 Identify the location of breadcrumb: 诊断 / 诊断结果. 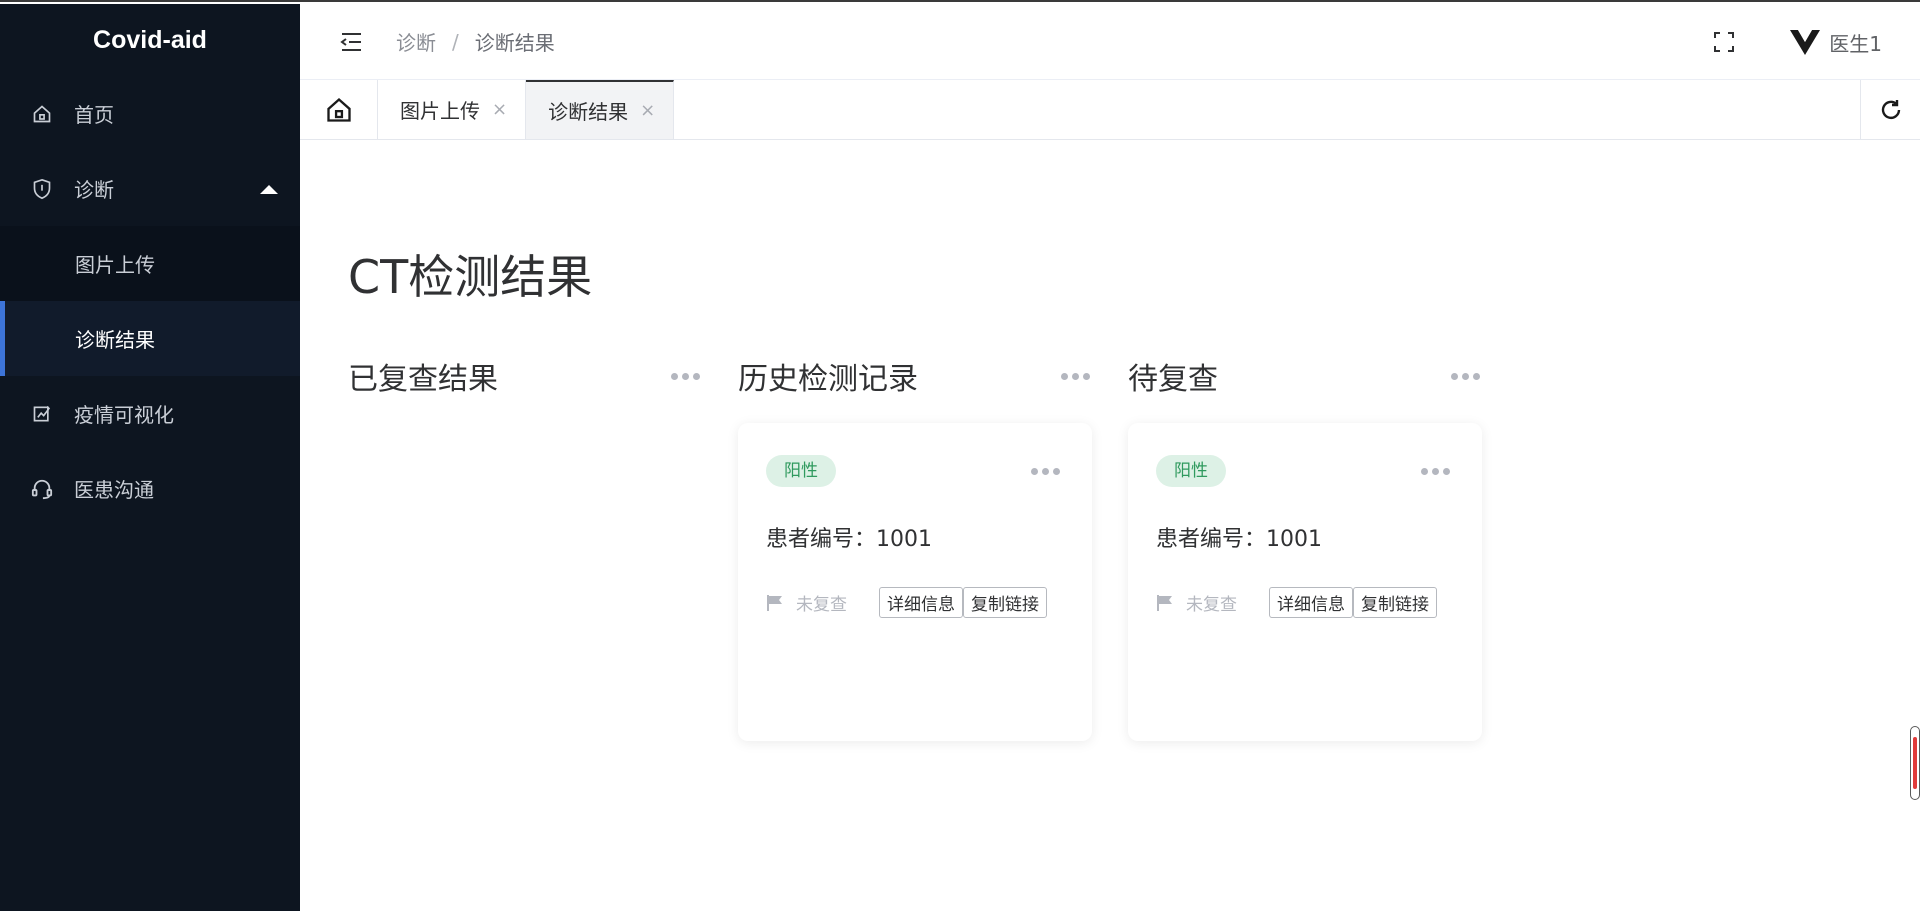
(475, 41).